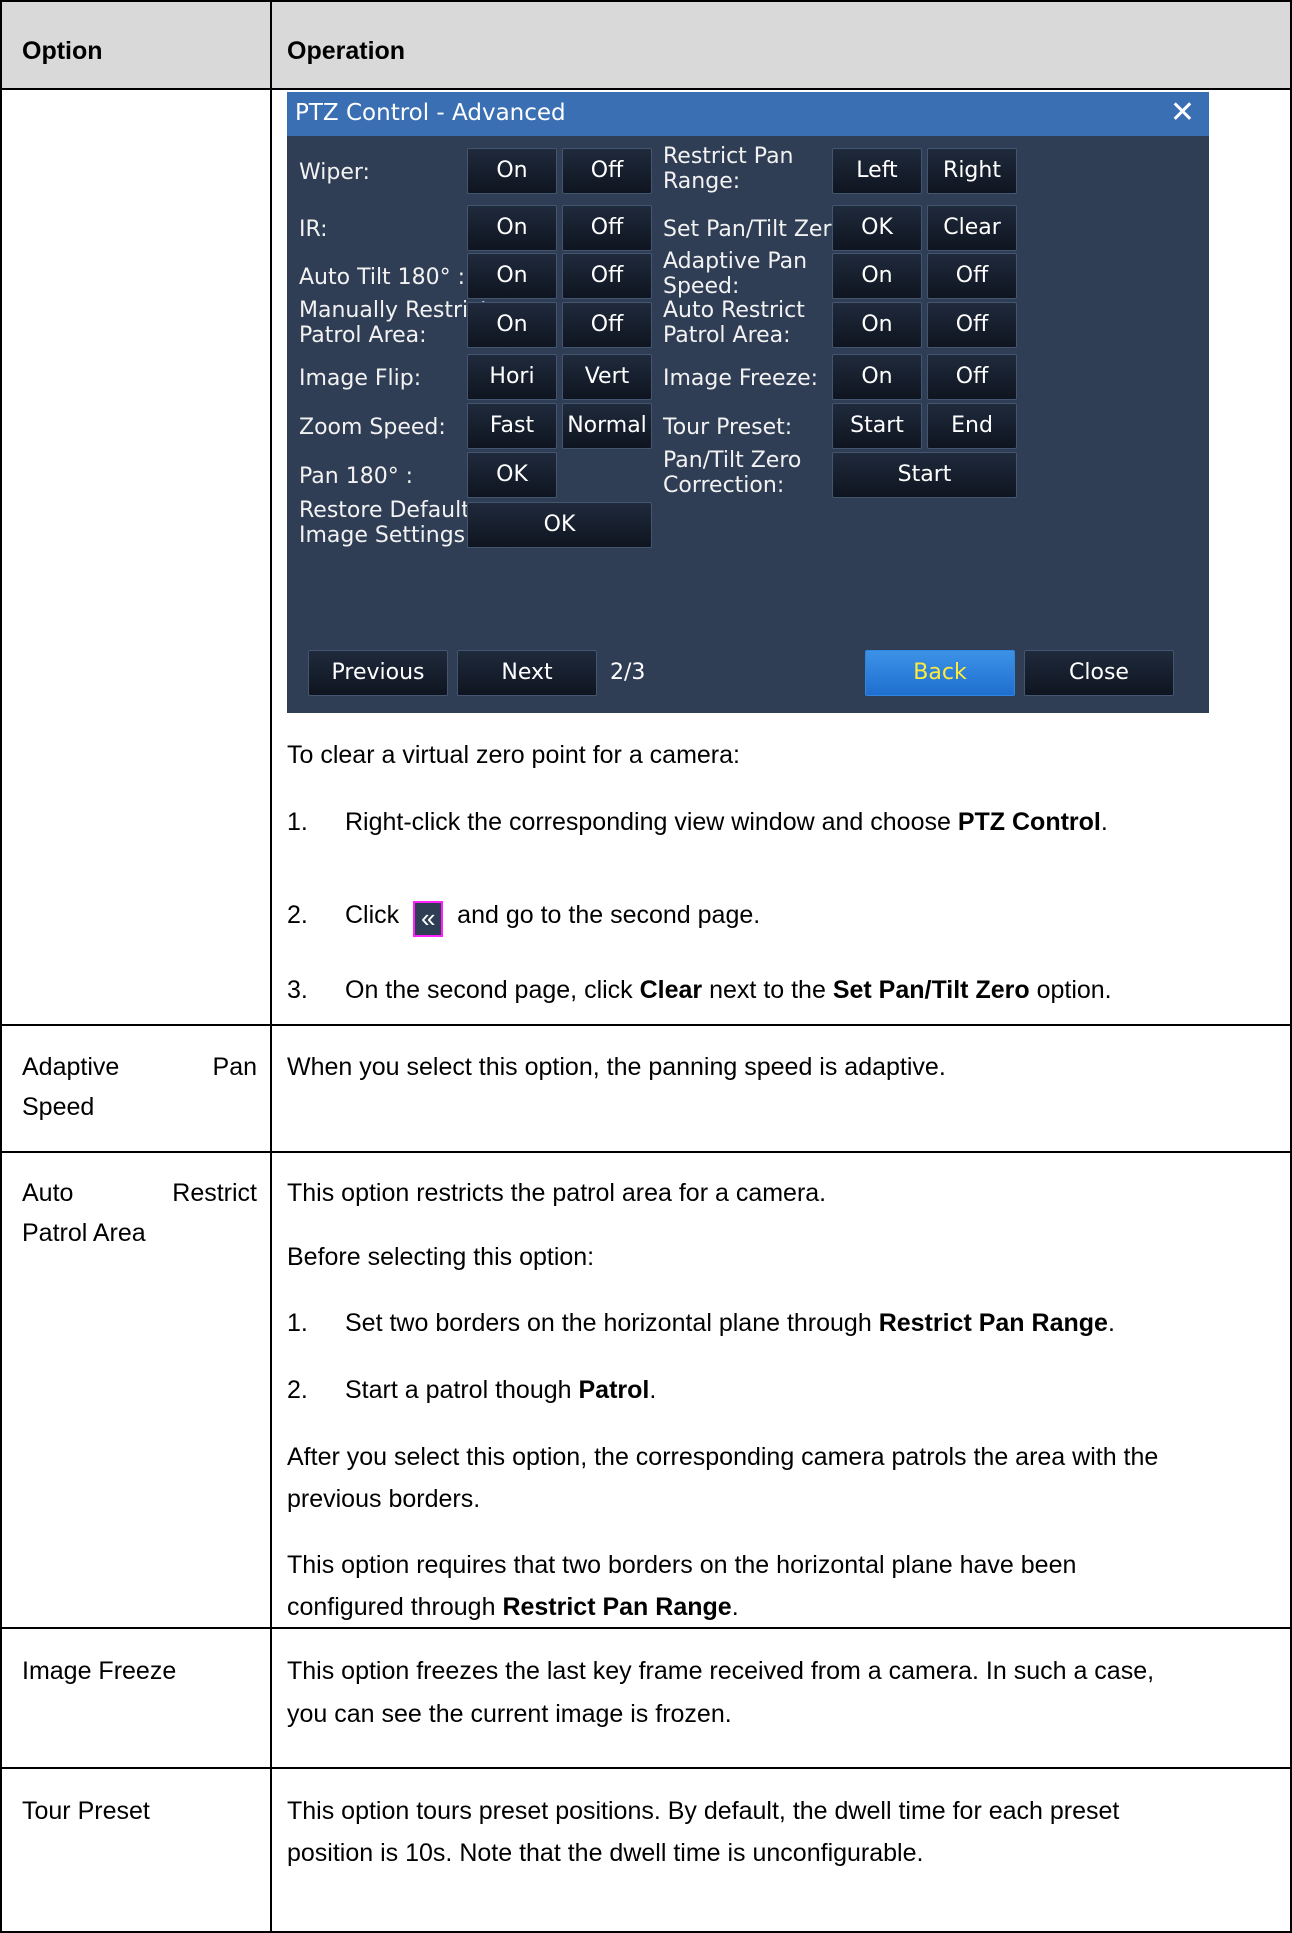 The image size is (1292, 1933). I want to click on row3-option-line2: Patrol Area, so click(84, 1233).